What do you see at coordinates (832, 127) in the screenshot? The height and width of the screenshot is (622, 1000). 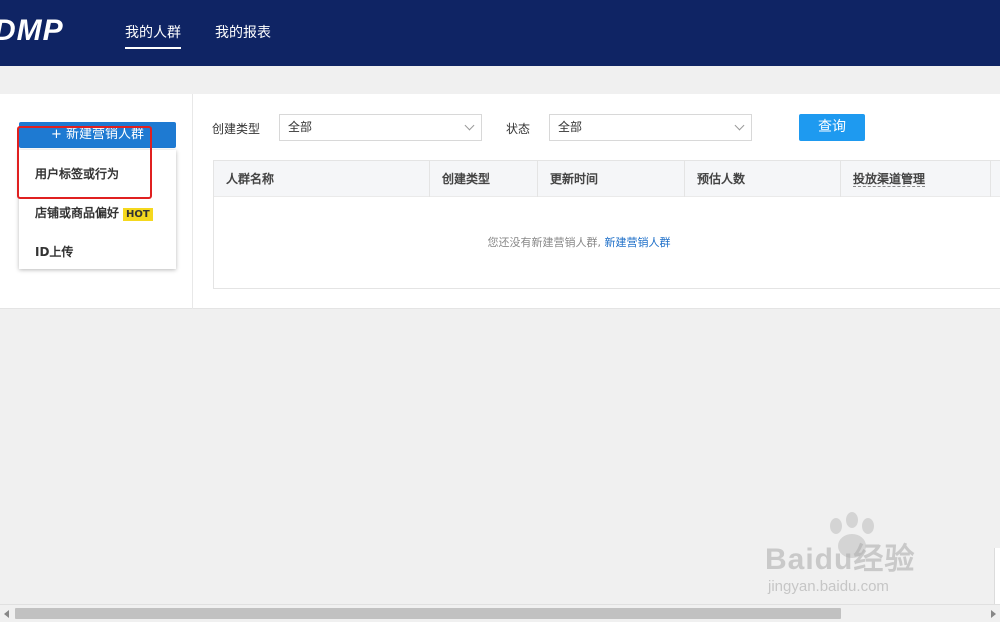 I see `query-button: 查询` at bounding box center [832, 127].